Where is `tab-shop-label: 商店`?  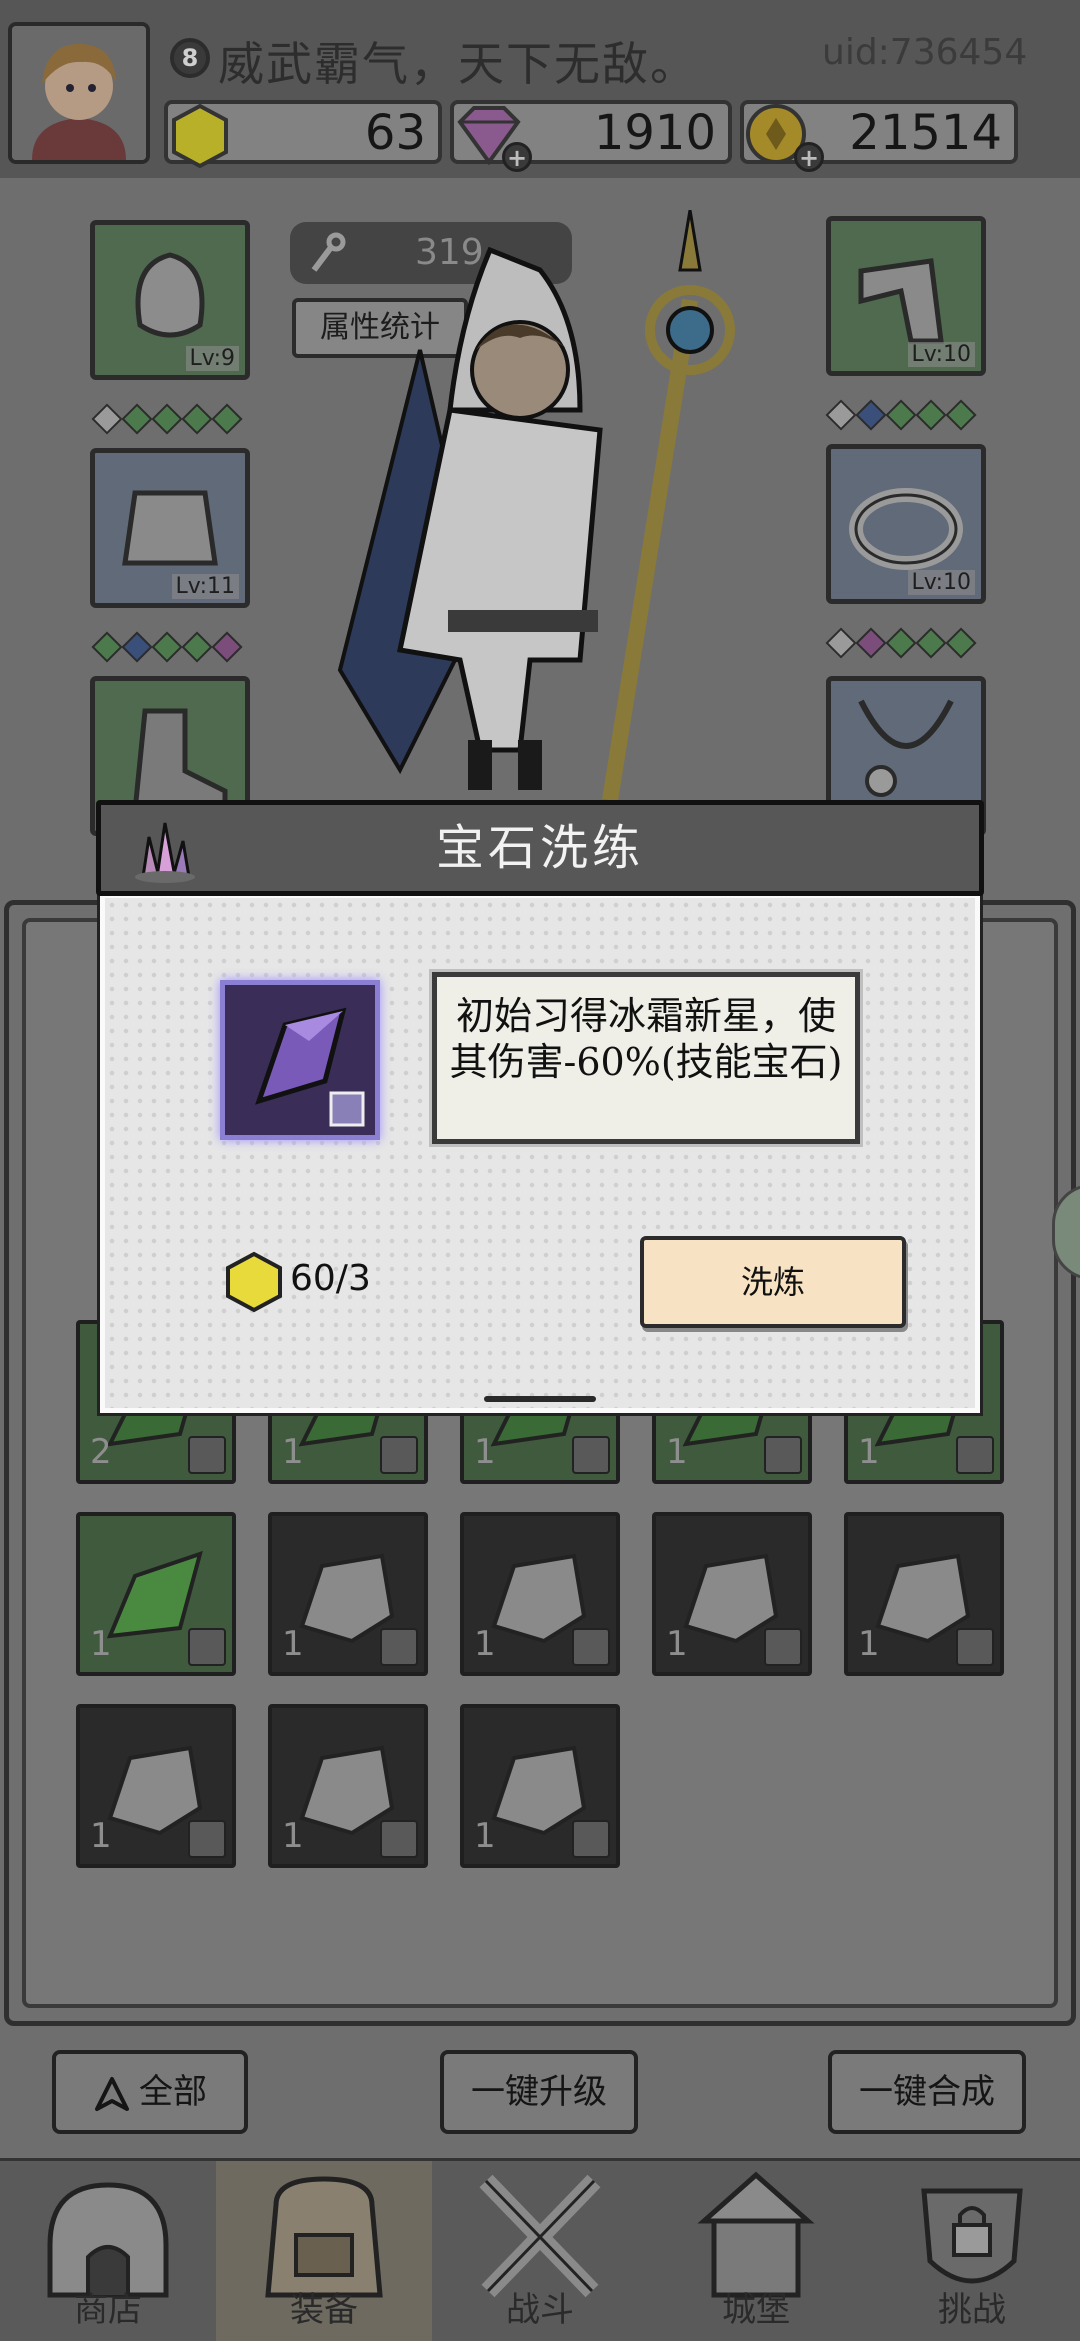
tab-shop-label: 商店 is located at coordinates (108, 2310).